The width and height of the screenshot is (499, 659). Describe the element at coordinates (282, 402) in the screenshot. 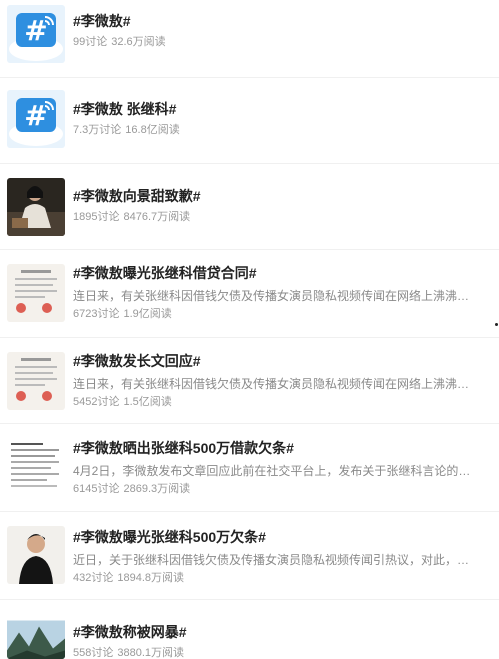

I see `topic-stats: 5452讨论 1.5亿阅读` at that location.